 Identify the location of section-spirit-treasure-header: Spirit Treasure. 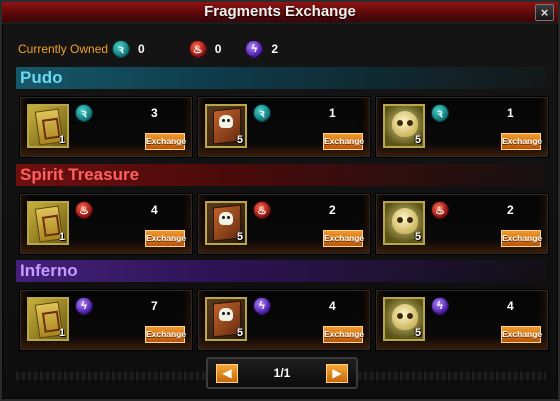
(281, 175).